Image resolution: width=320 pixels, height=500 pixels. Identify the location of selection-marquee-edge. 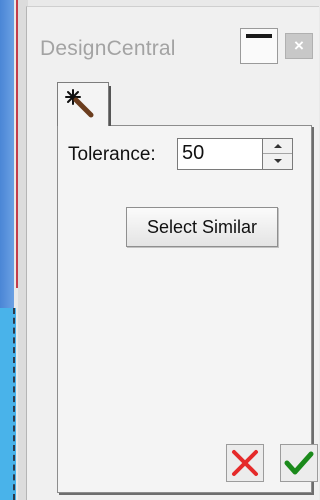
(14, 404).